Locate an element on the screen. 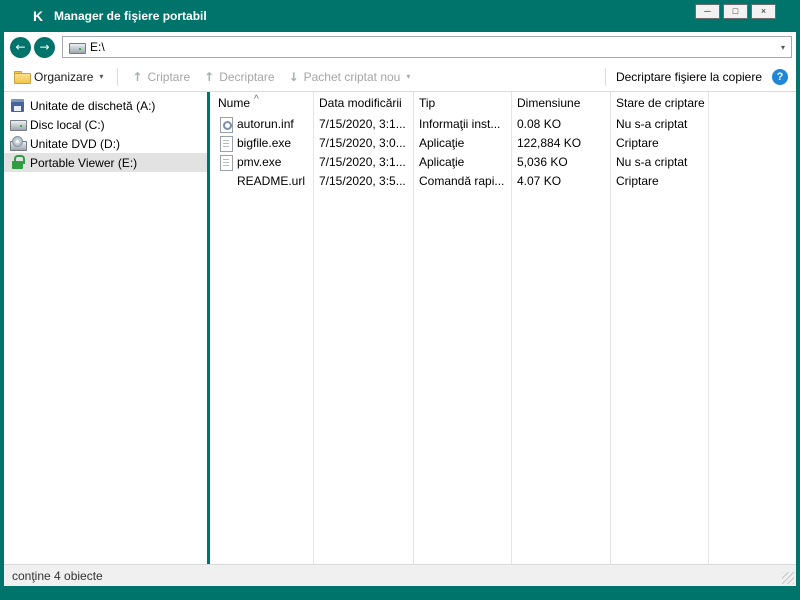  sidebar-item-portable-viewer-e: Portable Viewer (E:) is located at coordinates (105, 162).